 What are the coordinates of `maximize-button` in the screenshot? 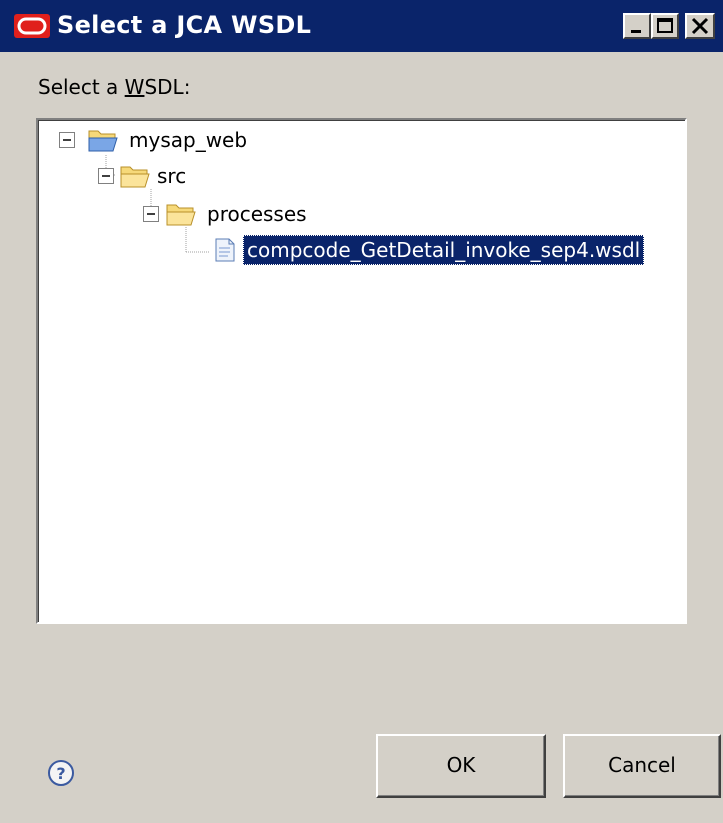 It's located at (665, 26).